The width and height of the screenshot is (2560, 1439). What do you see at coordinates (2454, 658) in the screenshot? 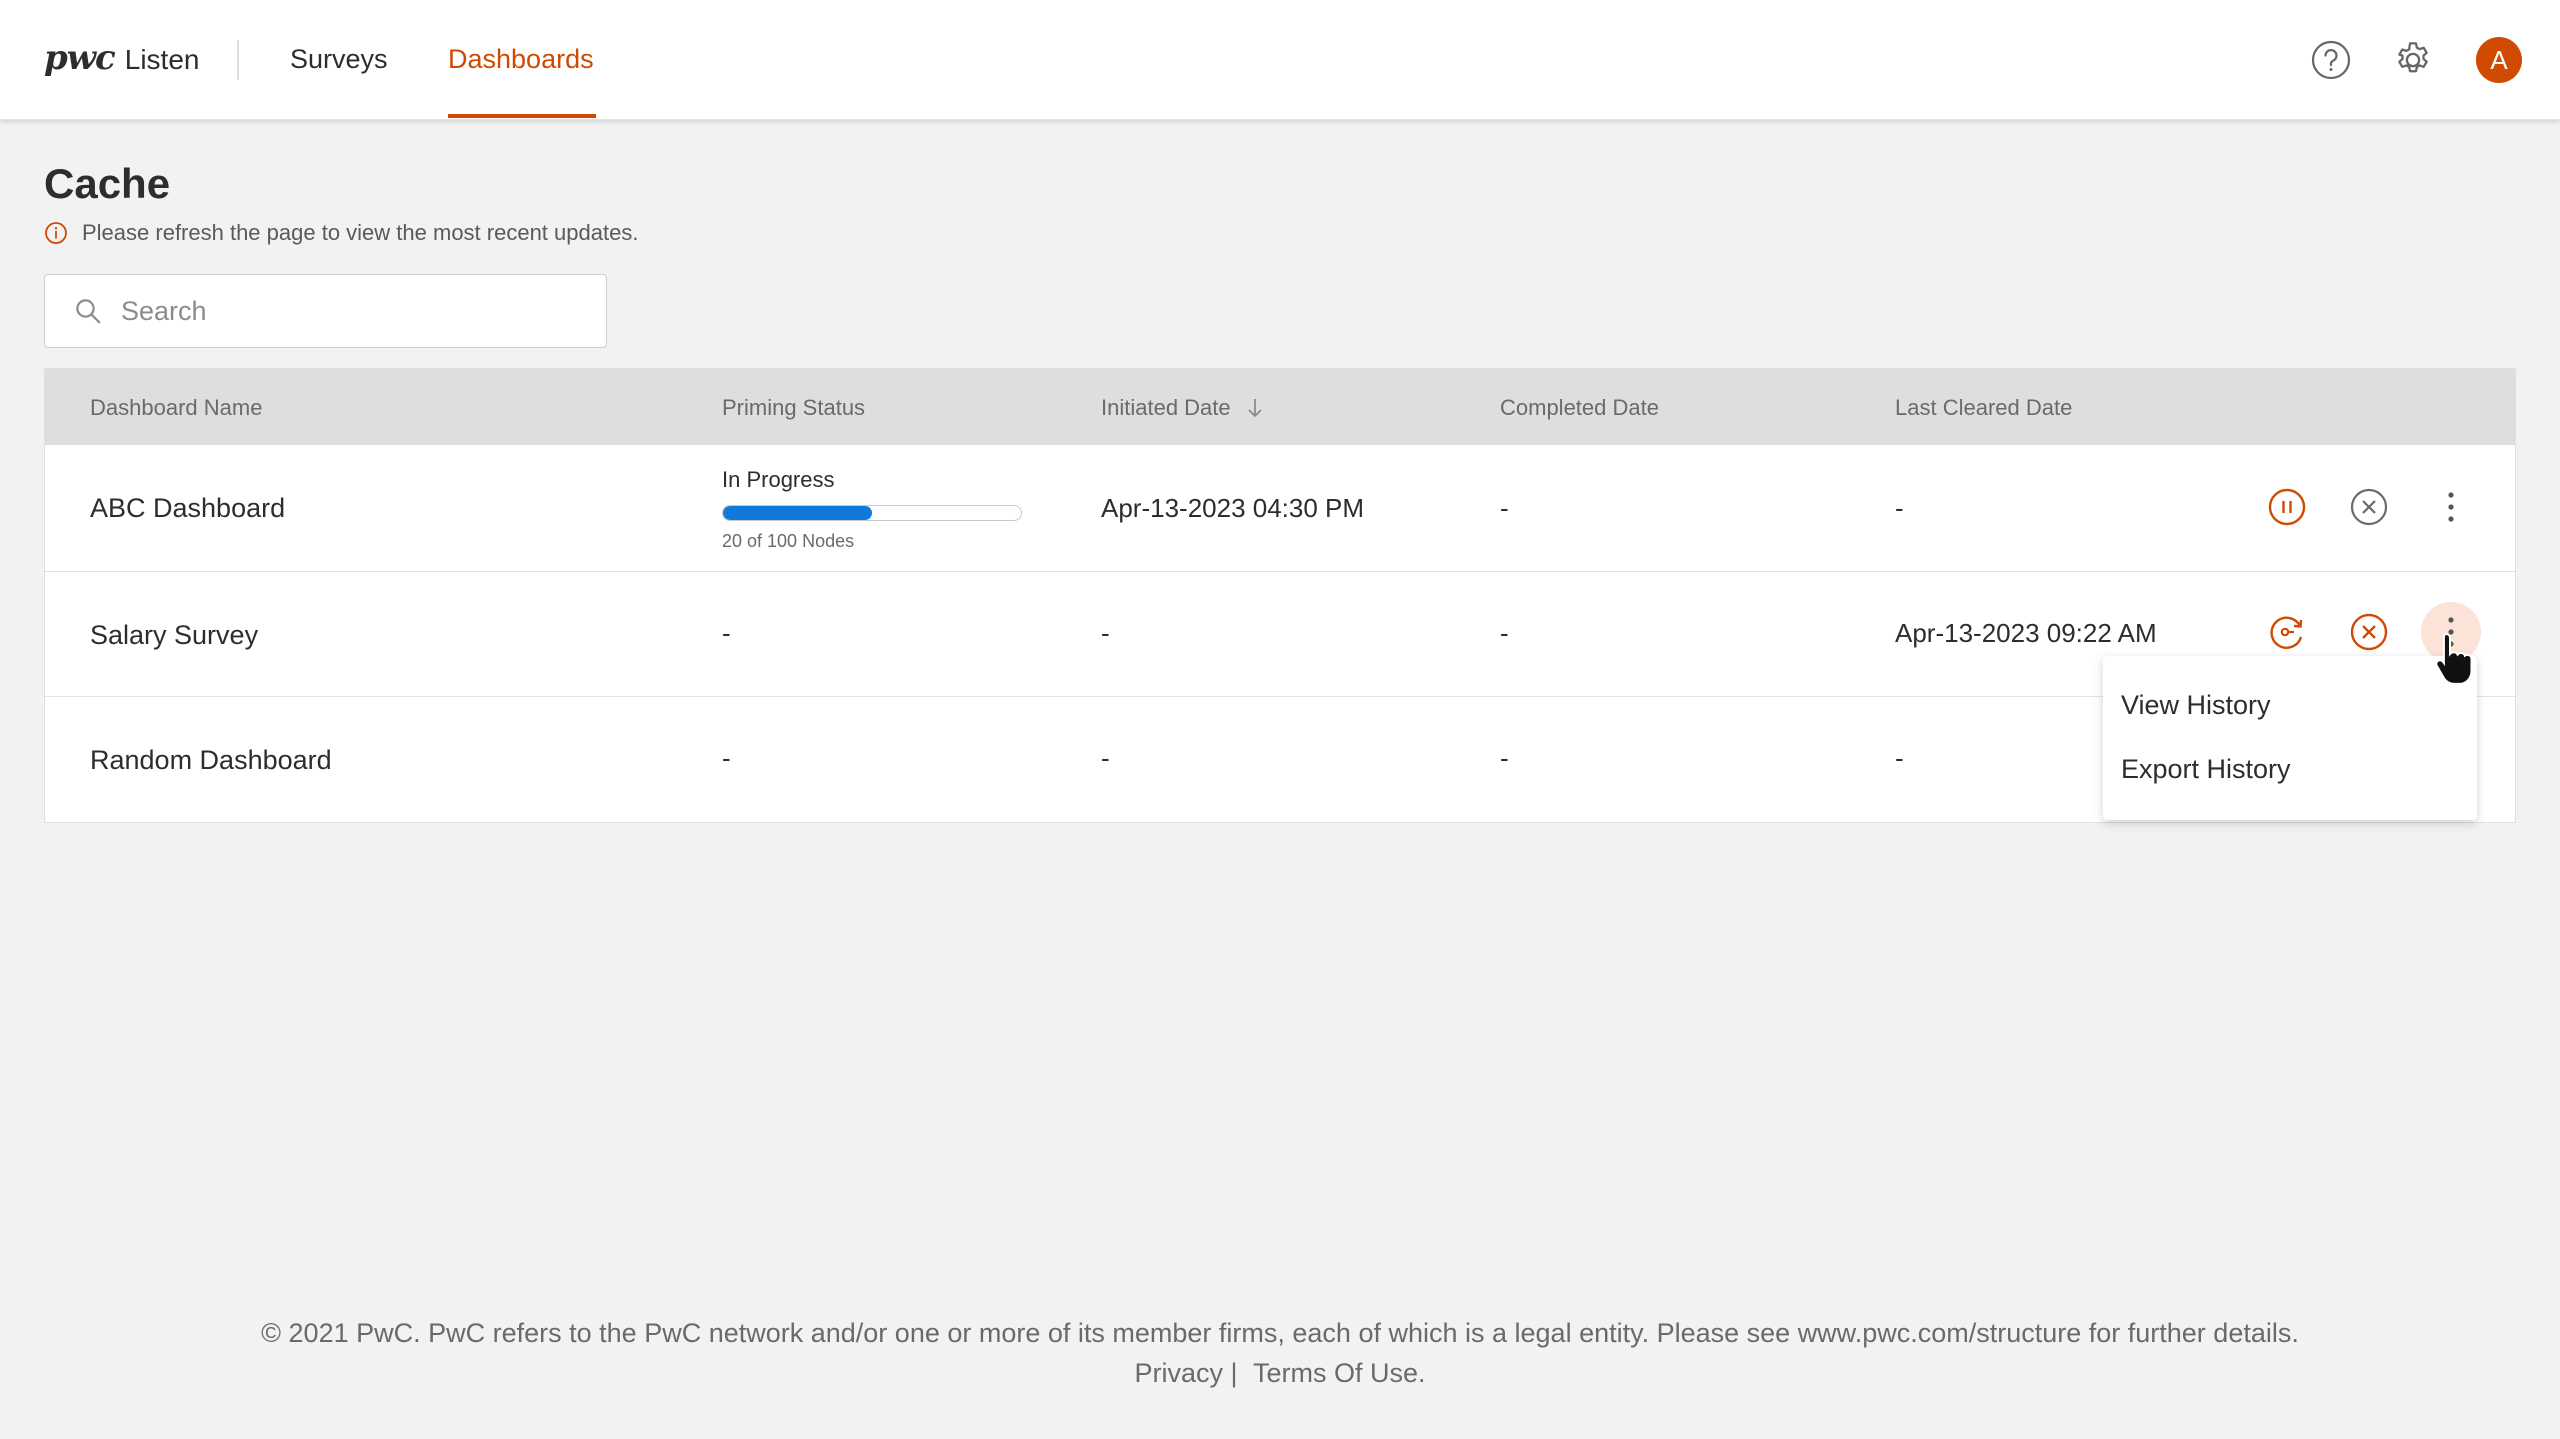
I see `hand-cursor-icon` at bounding box center [2454, 658].